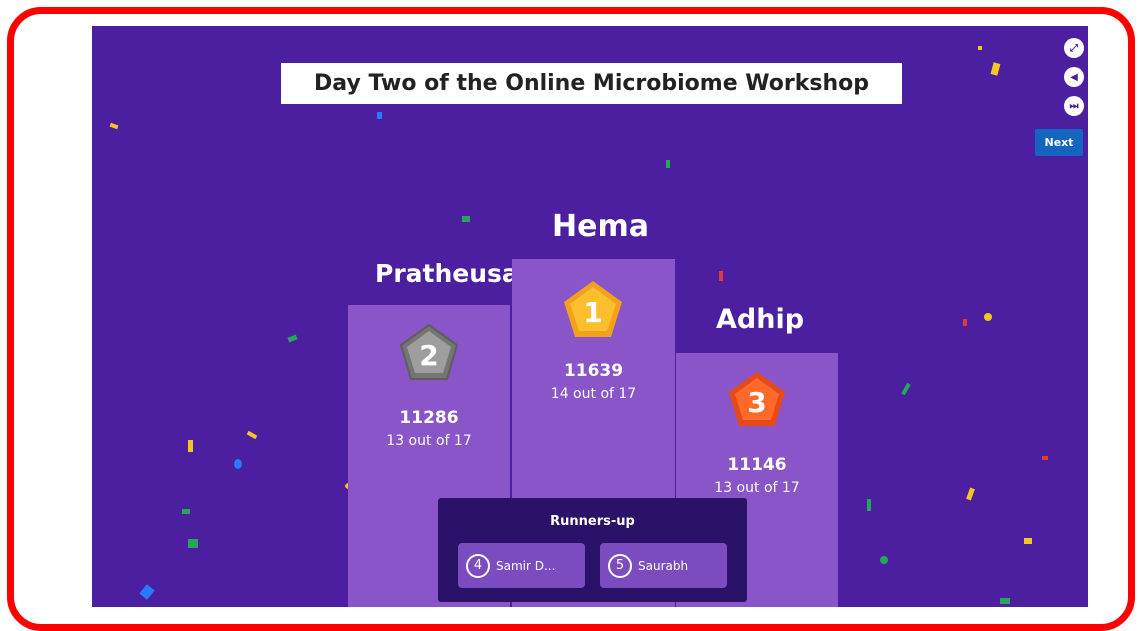 The image size is (1140, 631). Describe the element at coordinates (757, 488) in the screenshot. I see `third-place-correct: 13 out of 17` at that location.